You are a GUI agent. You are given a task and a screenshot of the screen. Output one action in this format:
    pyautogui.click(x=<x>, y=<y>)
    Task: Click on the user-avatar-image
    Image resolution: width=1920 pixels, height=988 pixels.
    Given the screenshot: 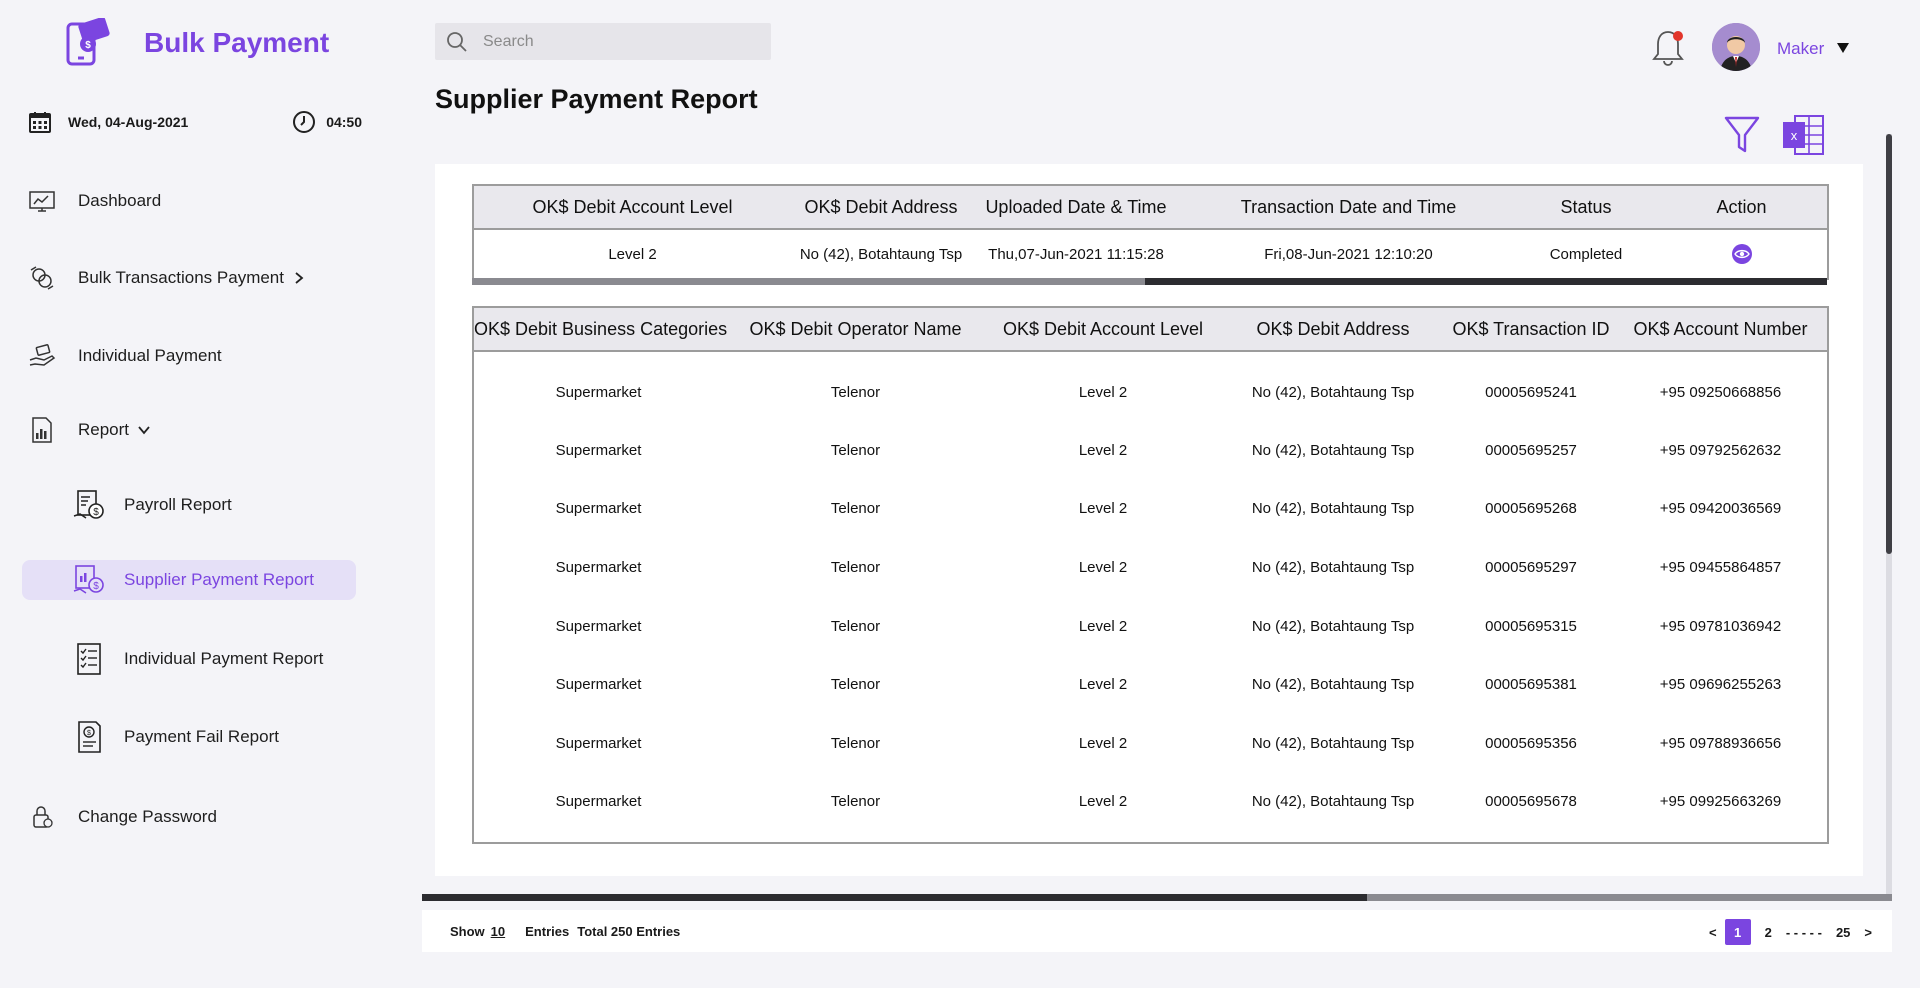 What is the action you would take?
    pyautogui.click(x=1736, y=47)
    